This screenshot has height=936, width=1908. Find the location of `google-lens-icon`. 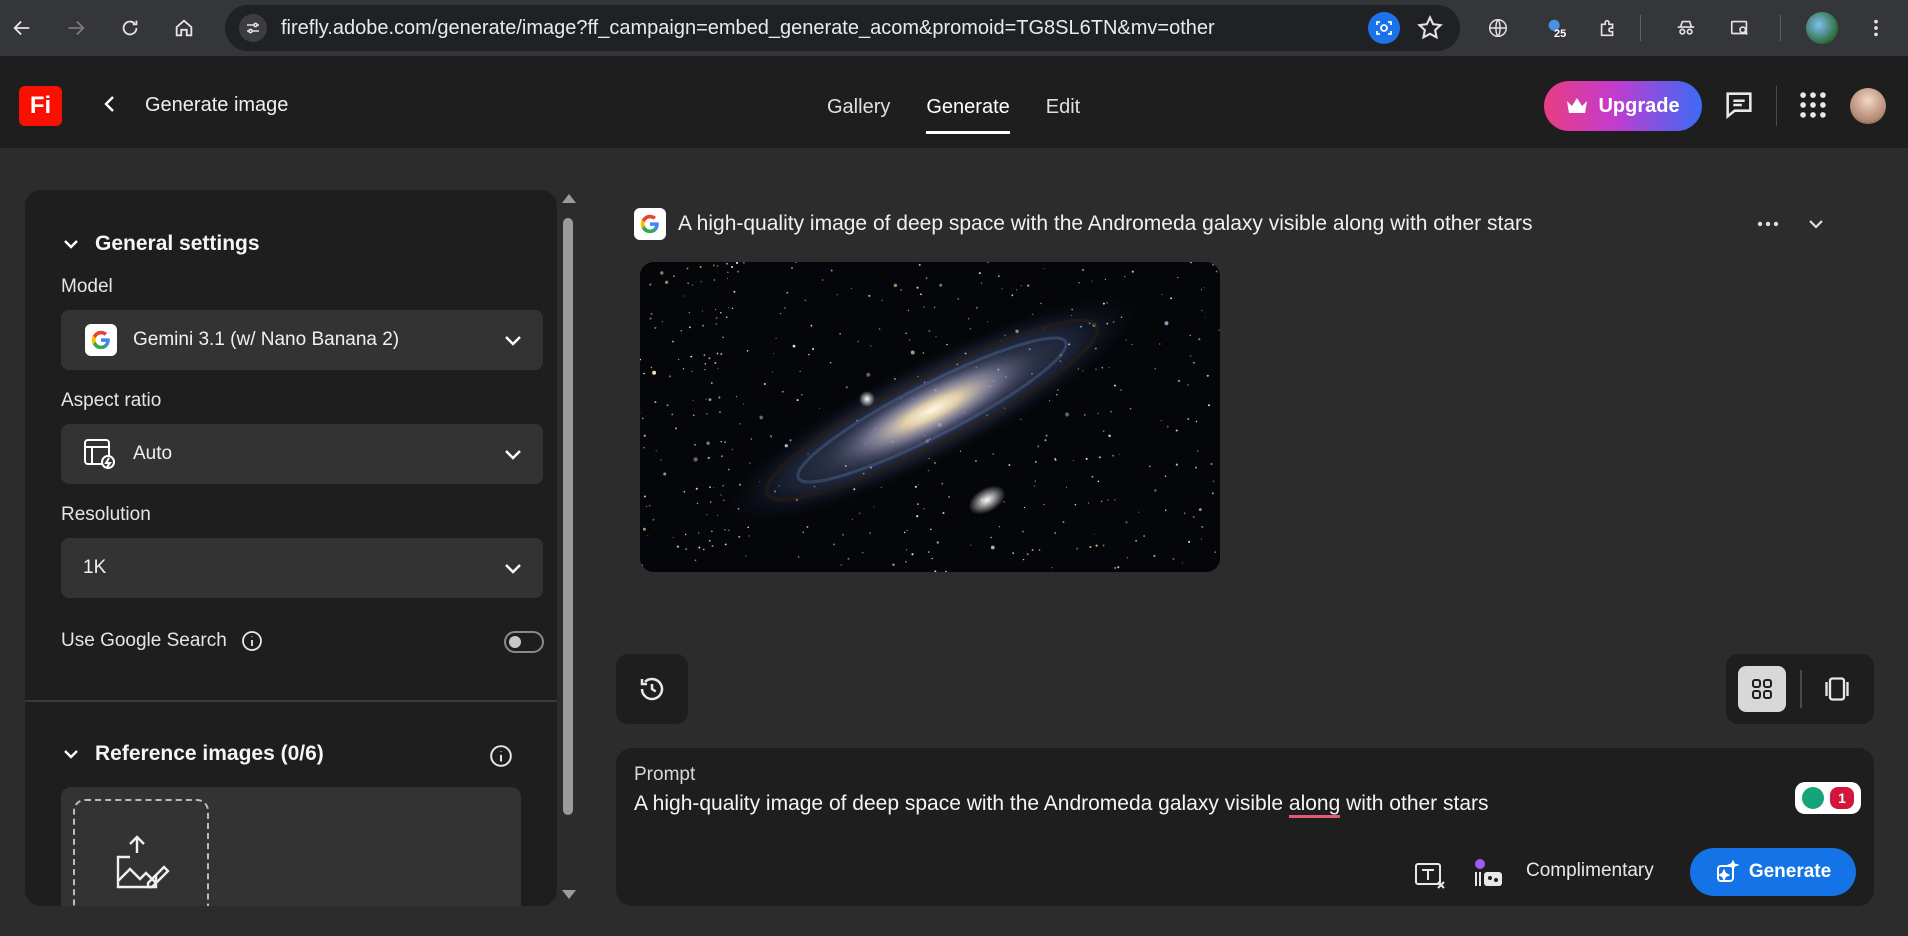

google-lens-icon is located at coordinates (1384, 28).